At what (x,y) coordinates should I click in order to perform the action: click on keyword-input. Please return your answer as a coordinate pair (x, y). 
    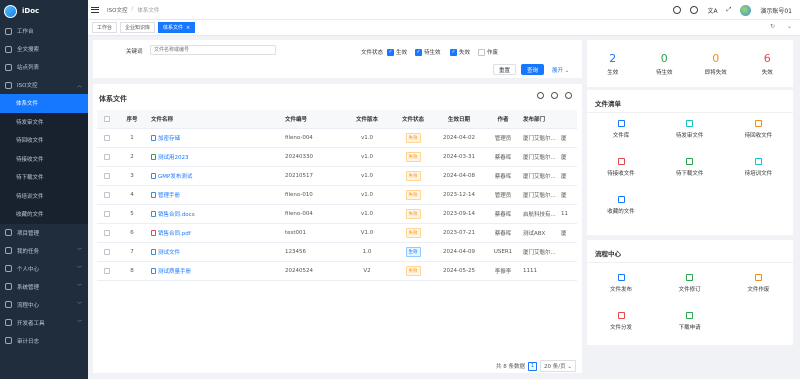
    Looking at the image, I should click on (213, 50).